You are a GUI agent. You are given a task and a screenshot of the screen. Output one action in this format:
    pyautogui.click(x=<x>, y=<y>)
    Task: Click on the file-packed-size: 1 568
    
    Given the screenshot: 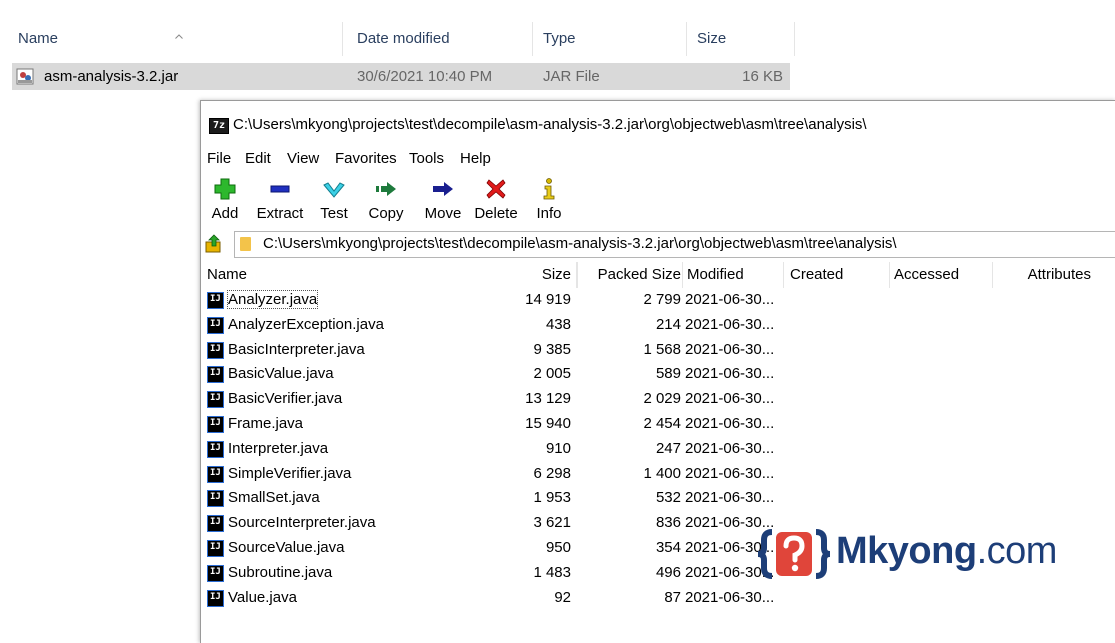 What is the action you would take?
    pyautogui.click(x=662, y=349)
    